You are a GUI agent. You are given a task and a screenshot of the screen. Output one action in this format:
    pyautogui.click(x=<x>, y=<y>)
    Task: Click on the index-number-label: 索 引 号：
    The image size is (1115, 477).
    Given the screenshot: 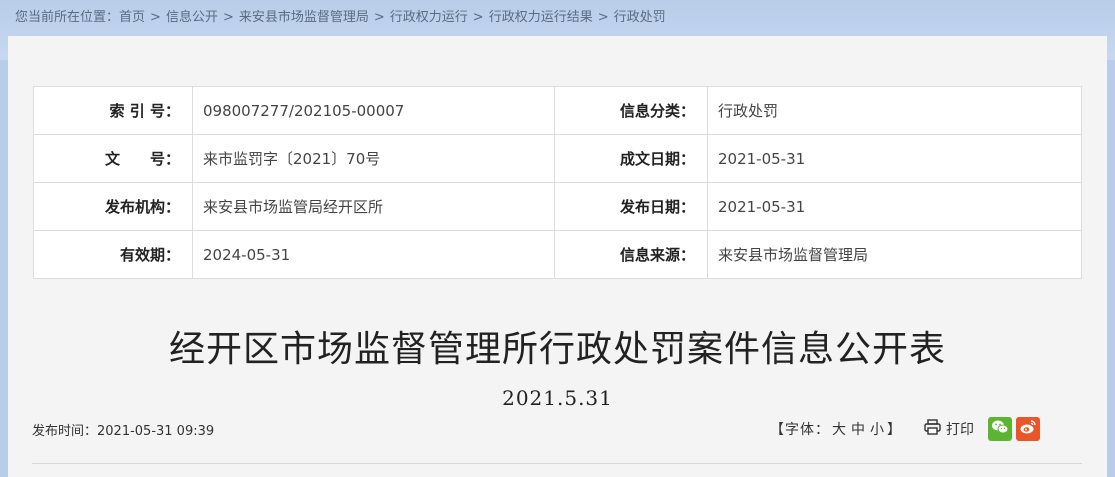 What is the action you would take?
    pyautogui.click(x=113, y=110)
    